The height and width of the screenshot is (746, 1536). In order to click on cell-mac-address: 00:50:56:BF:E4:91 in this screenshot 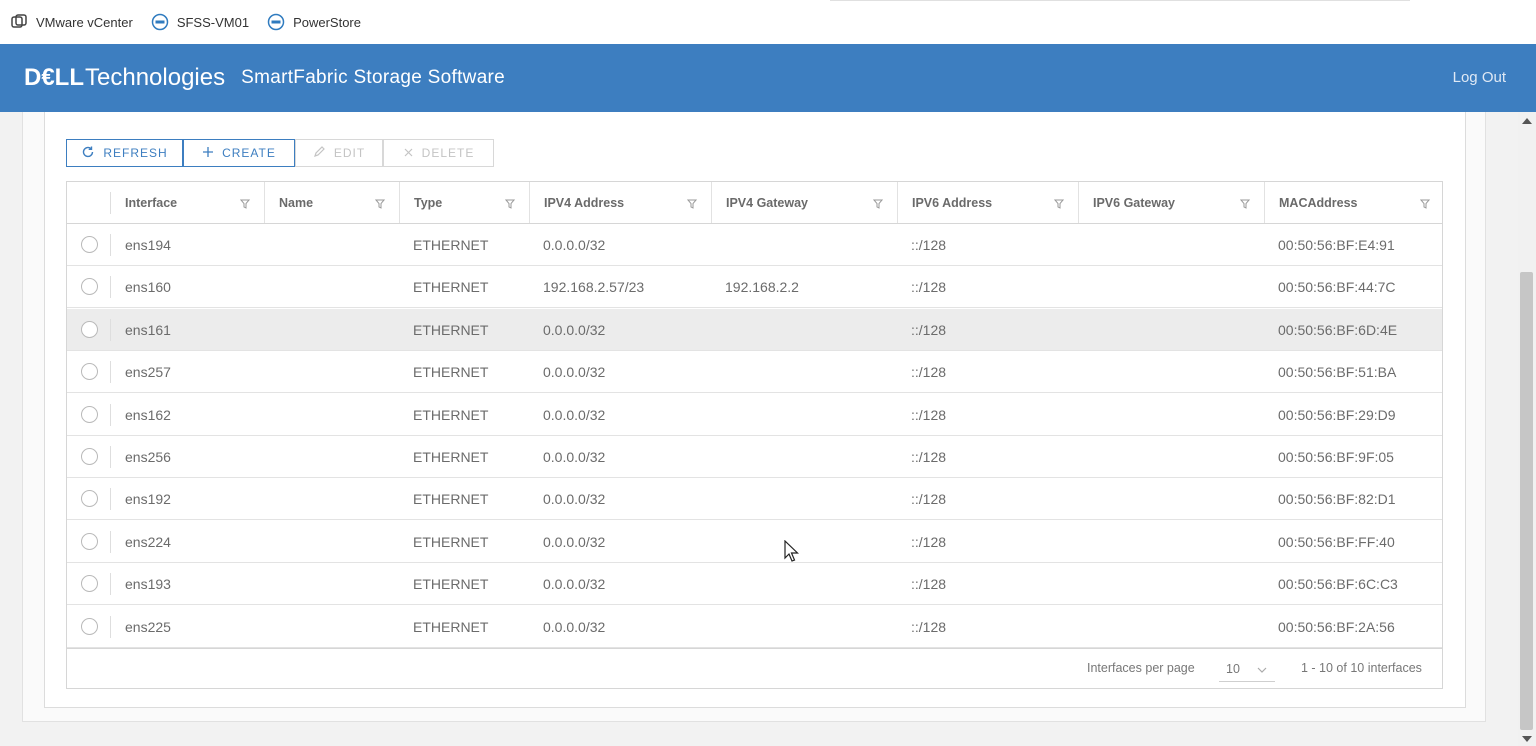, I will do `click(1336, 245)`.